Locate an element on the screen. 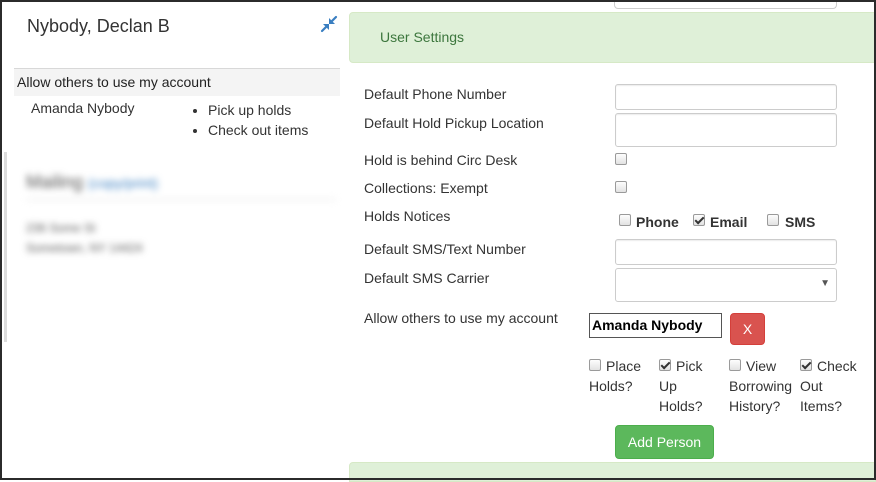  remove-delegate-button: X is located at coordinates (747, 329).